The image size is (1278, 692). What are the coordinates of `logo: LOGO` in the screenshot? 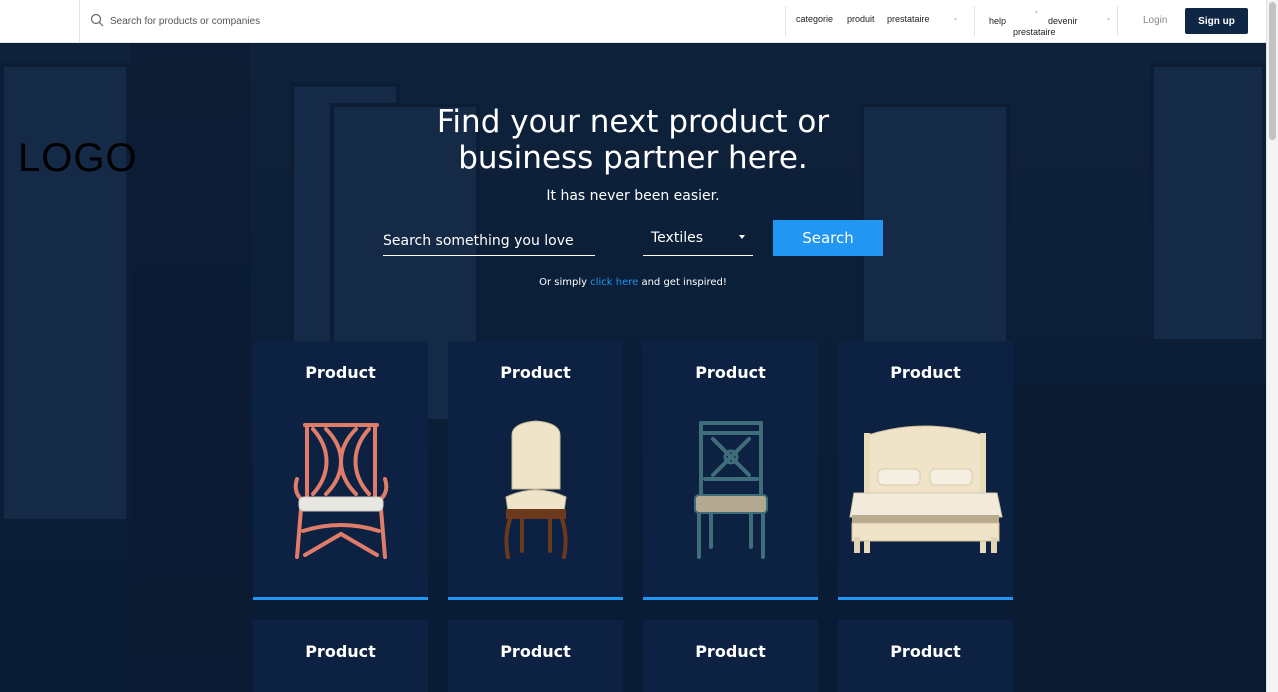 It's located at (78, 158).